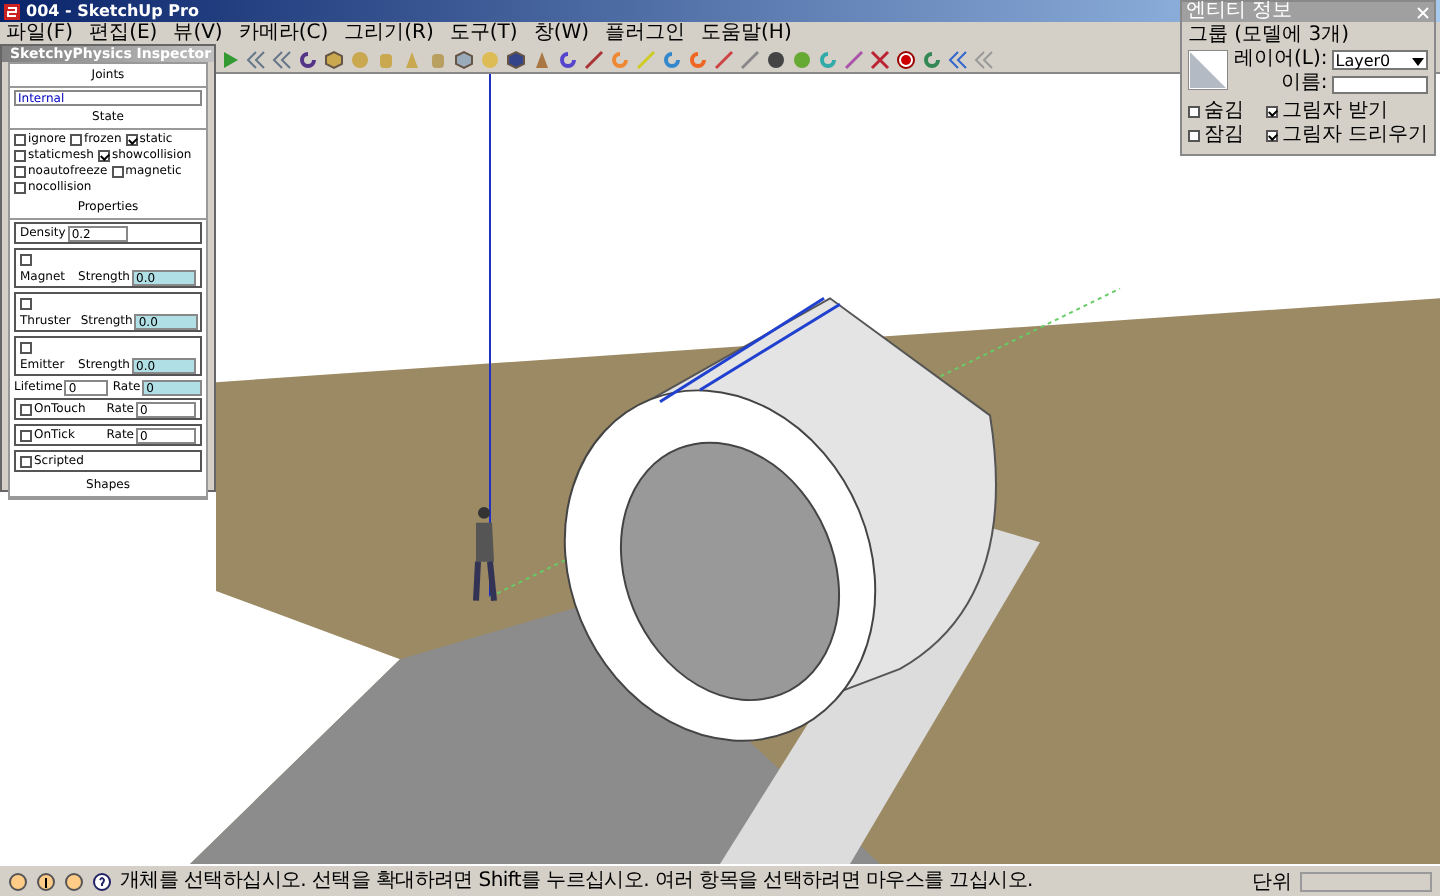 This screenshot has width=1440, height=896. Describe the element at coordinates (1379, 60) in the screenshot. I see `layer-dropdown: Layer0` at that location.